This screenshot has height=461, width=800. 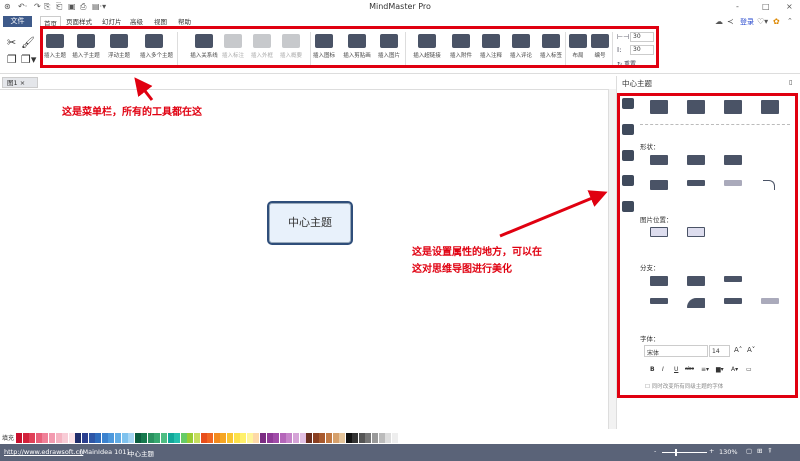 What do you see at coordinates (655, 451) in the screenshot?
I see `zoom-out-button: -` at bounding box center [655, 451].